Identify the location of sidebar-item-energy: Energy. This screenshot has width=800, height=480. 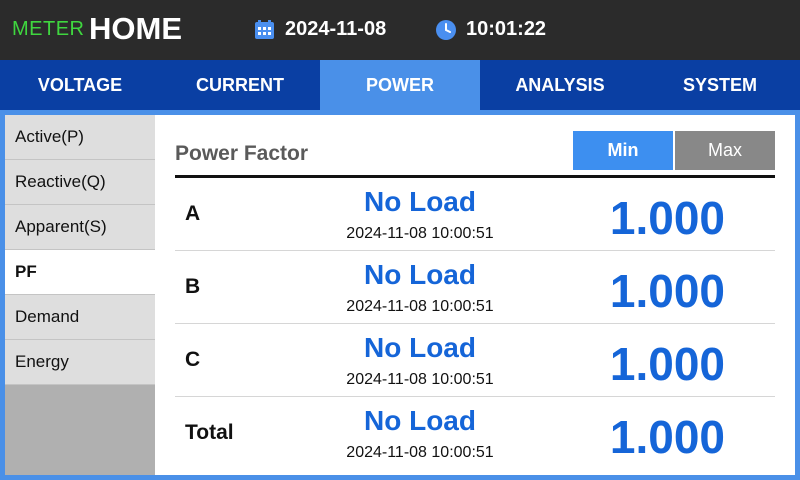
(80, 362).